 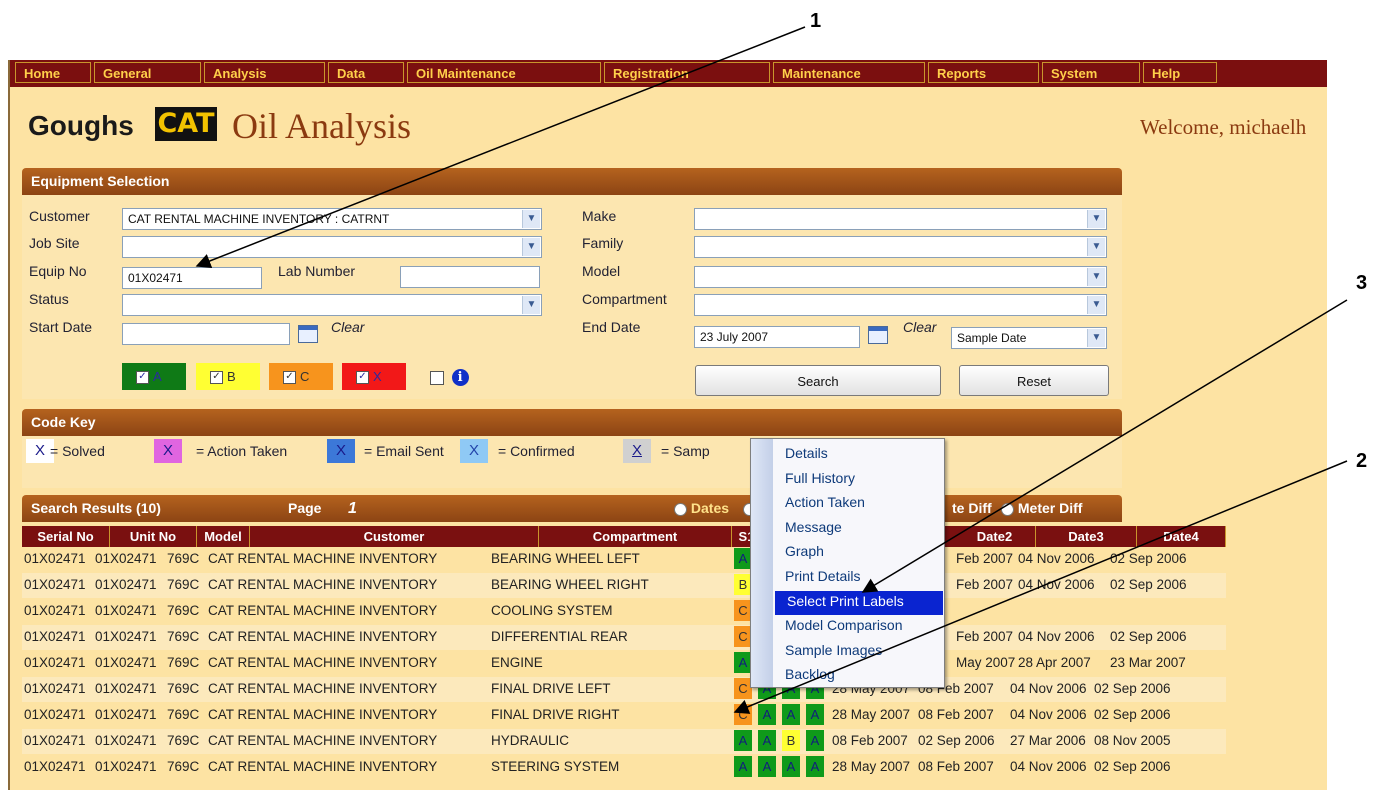 I want to click on callout-2-arrow, so click(x=1040, y=587).